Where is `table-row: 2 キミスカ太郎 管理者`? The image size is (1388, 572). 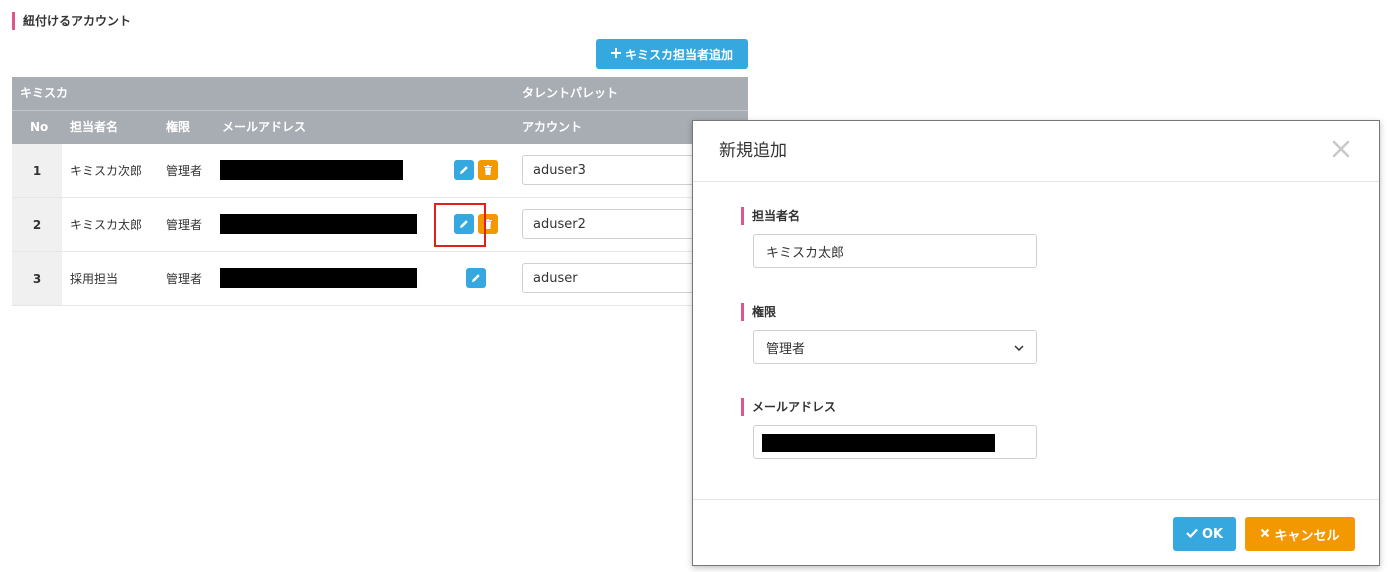 table-row: 2 キミスカ太郎 管理者 is located at coordinates (380, 225).